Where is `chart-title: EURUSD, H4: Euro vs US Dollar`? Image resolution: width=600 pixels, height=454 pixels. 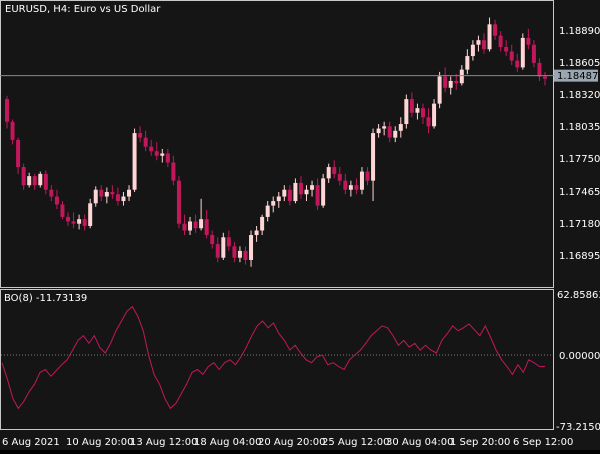
chart-title: EURUSD, H4: Euro vs US Dollar is located at coordinates (83, 9).